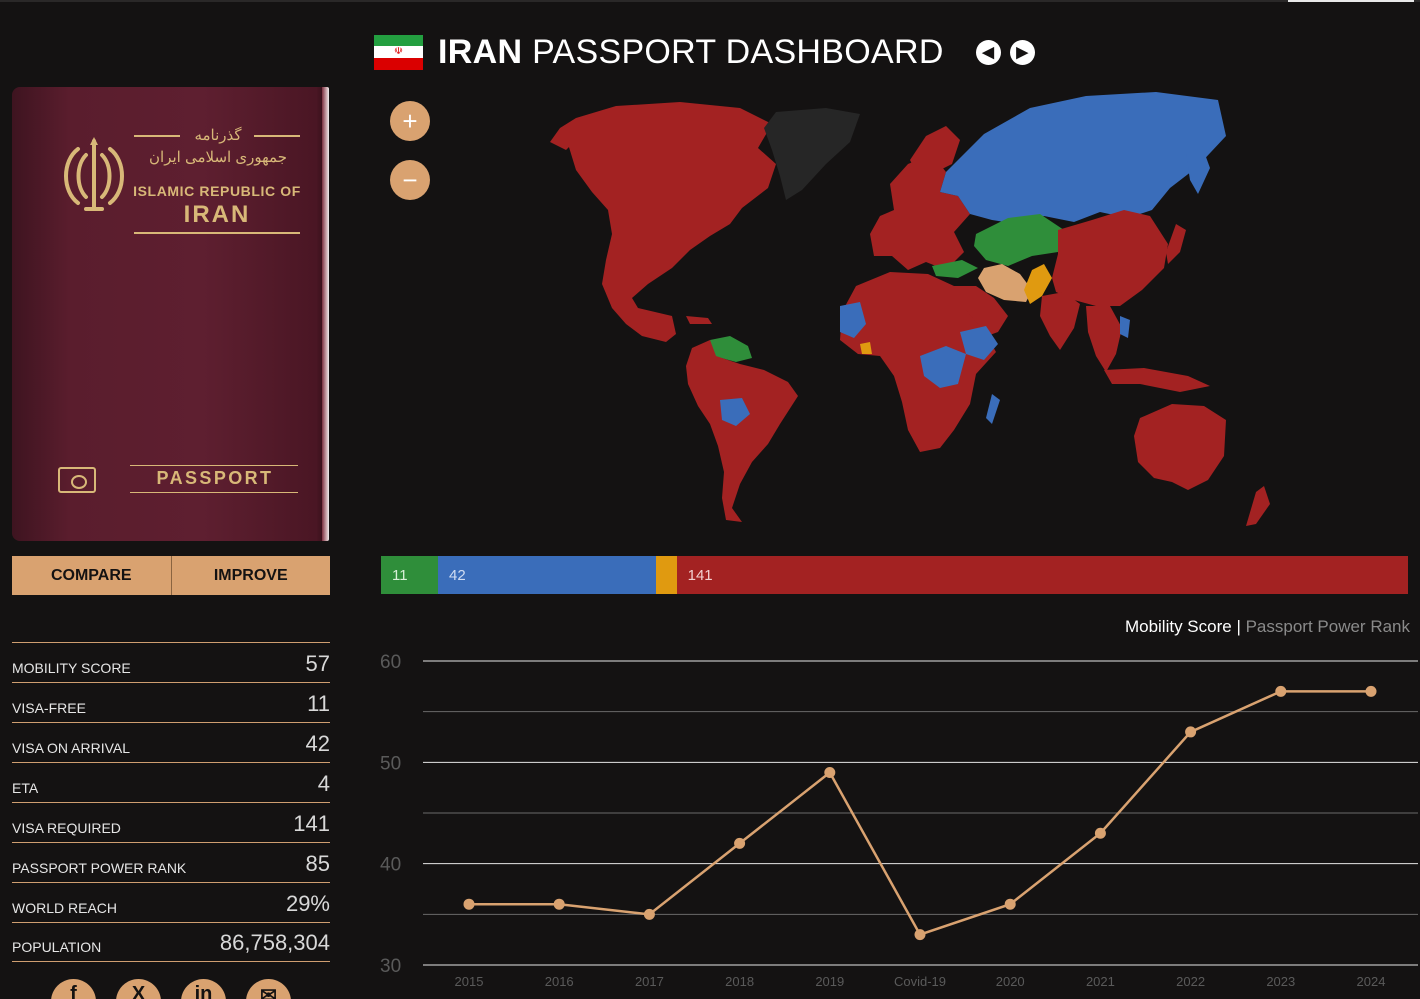 This screenshot has height=999, width=1420. I want to click on dist-label-visa-required: 141, so click(700, 575).